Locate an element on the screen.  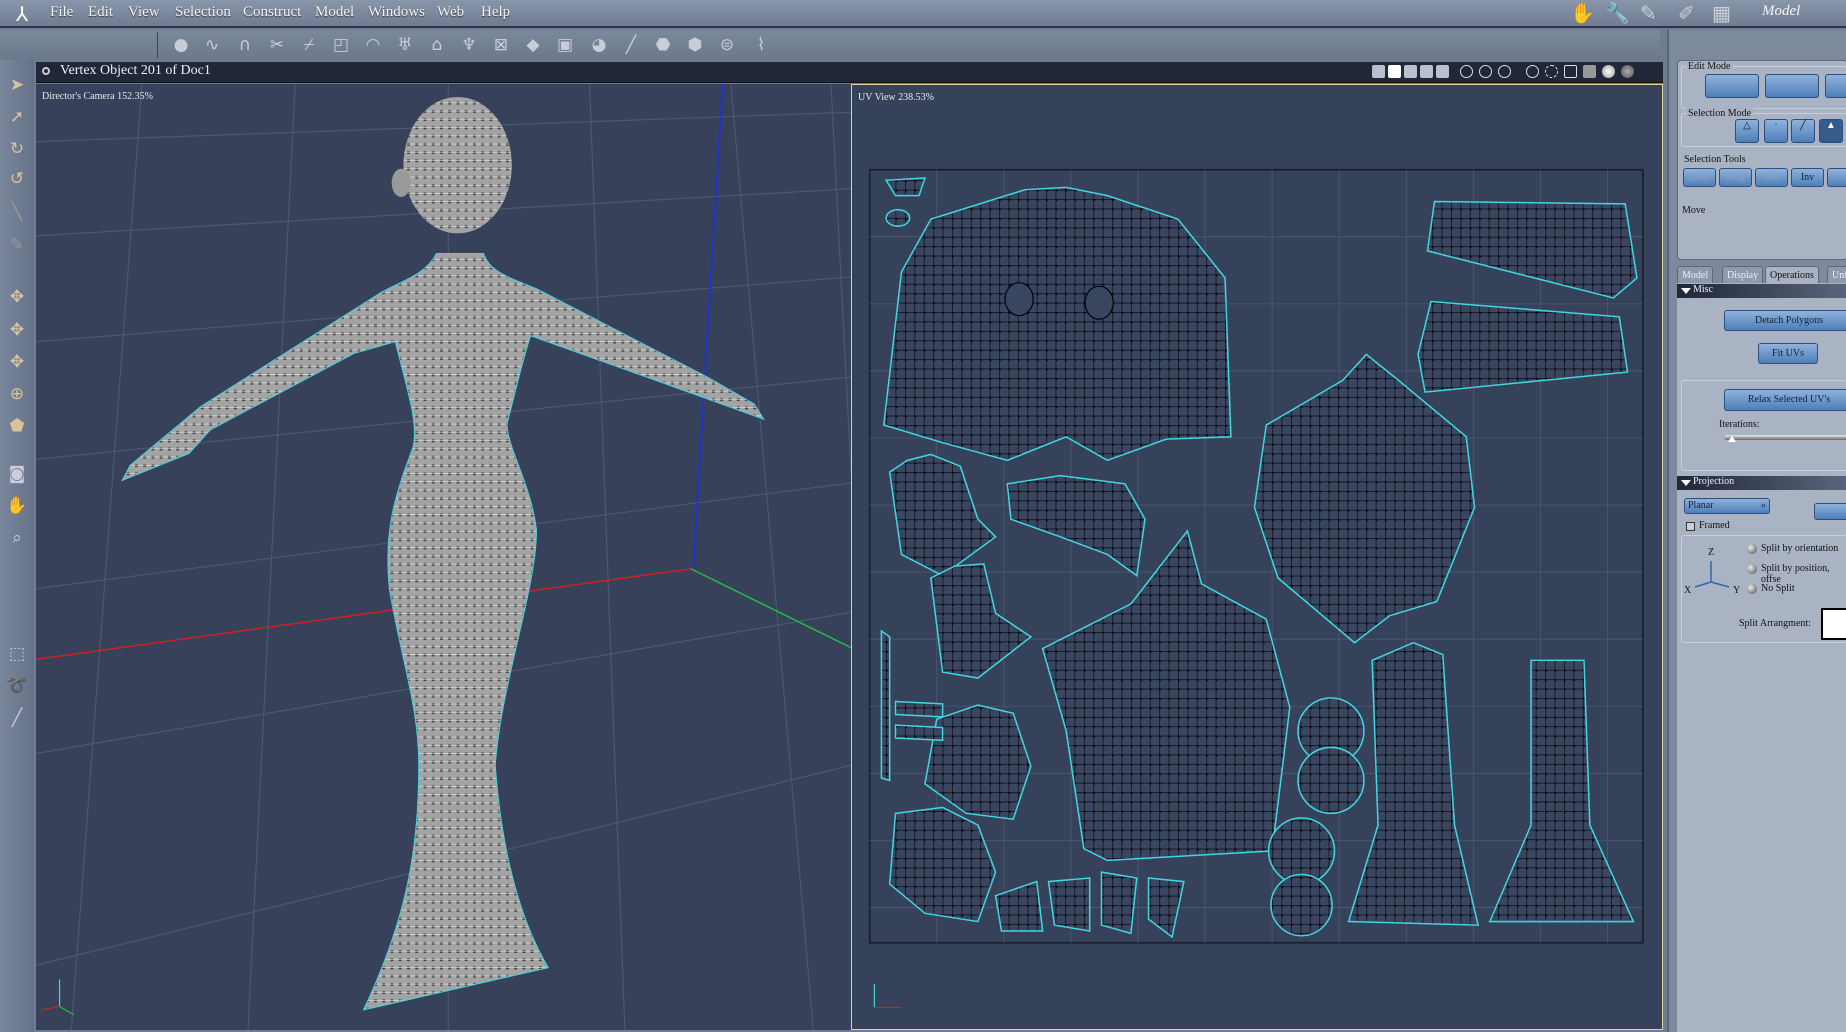
morph-icon: ⊜ is located at coordinates (727, 45).